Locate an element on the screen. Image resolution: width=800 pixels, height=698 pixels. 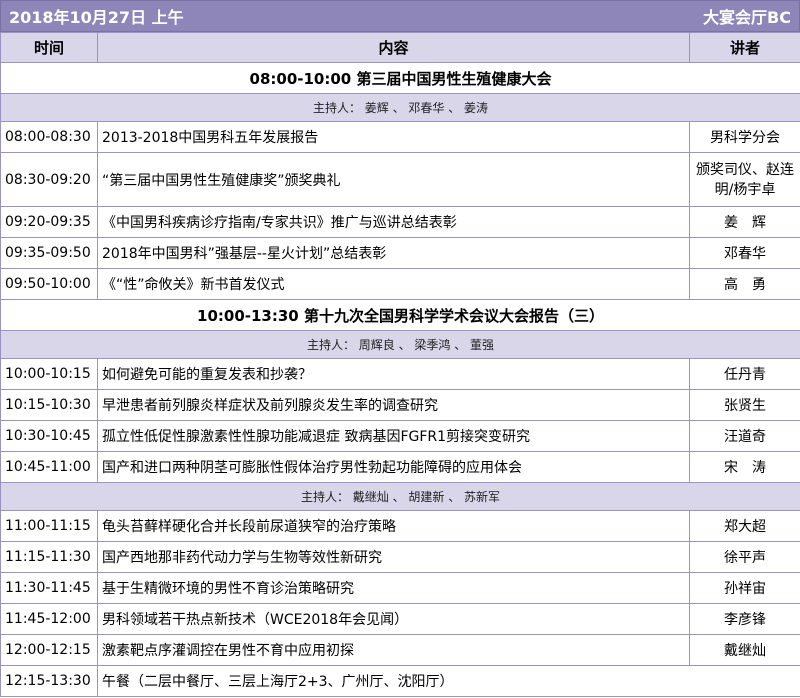
session-host: 主持人： 戴继灿 、 胡建新 、 苏新军 is located at coordinates (400, 496).